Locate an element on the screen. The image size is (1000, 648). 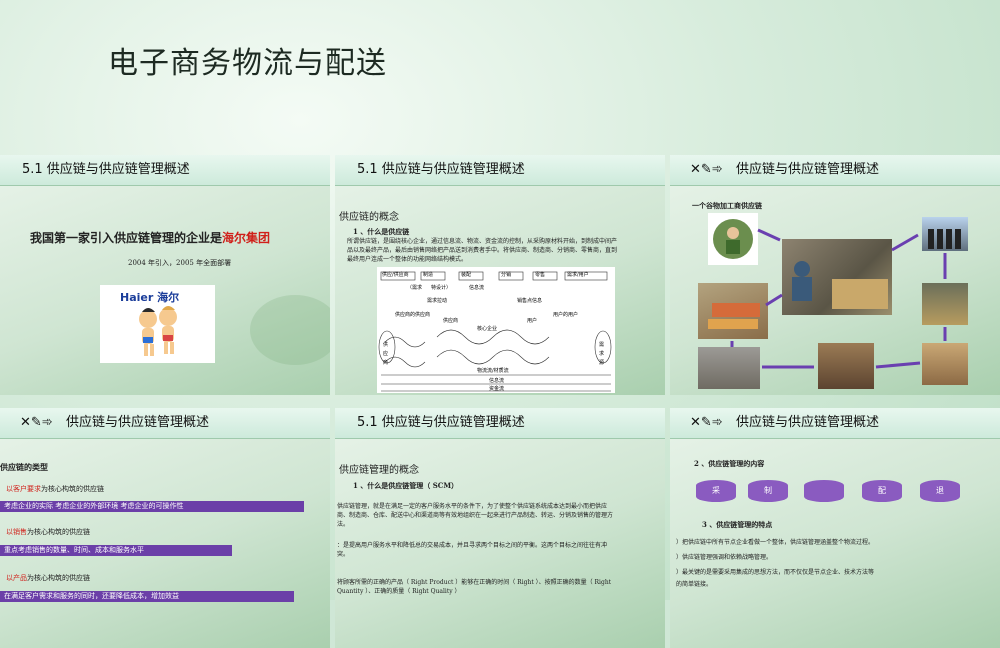
subhead: 1 、什么是供应链 is located at coordinates (381, 231).